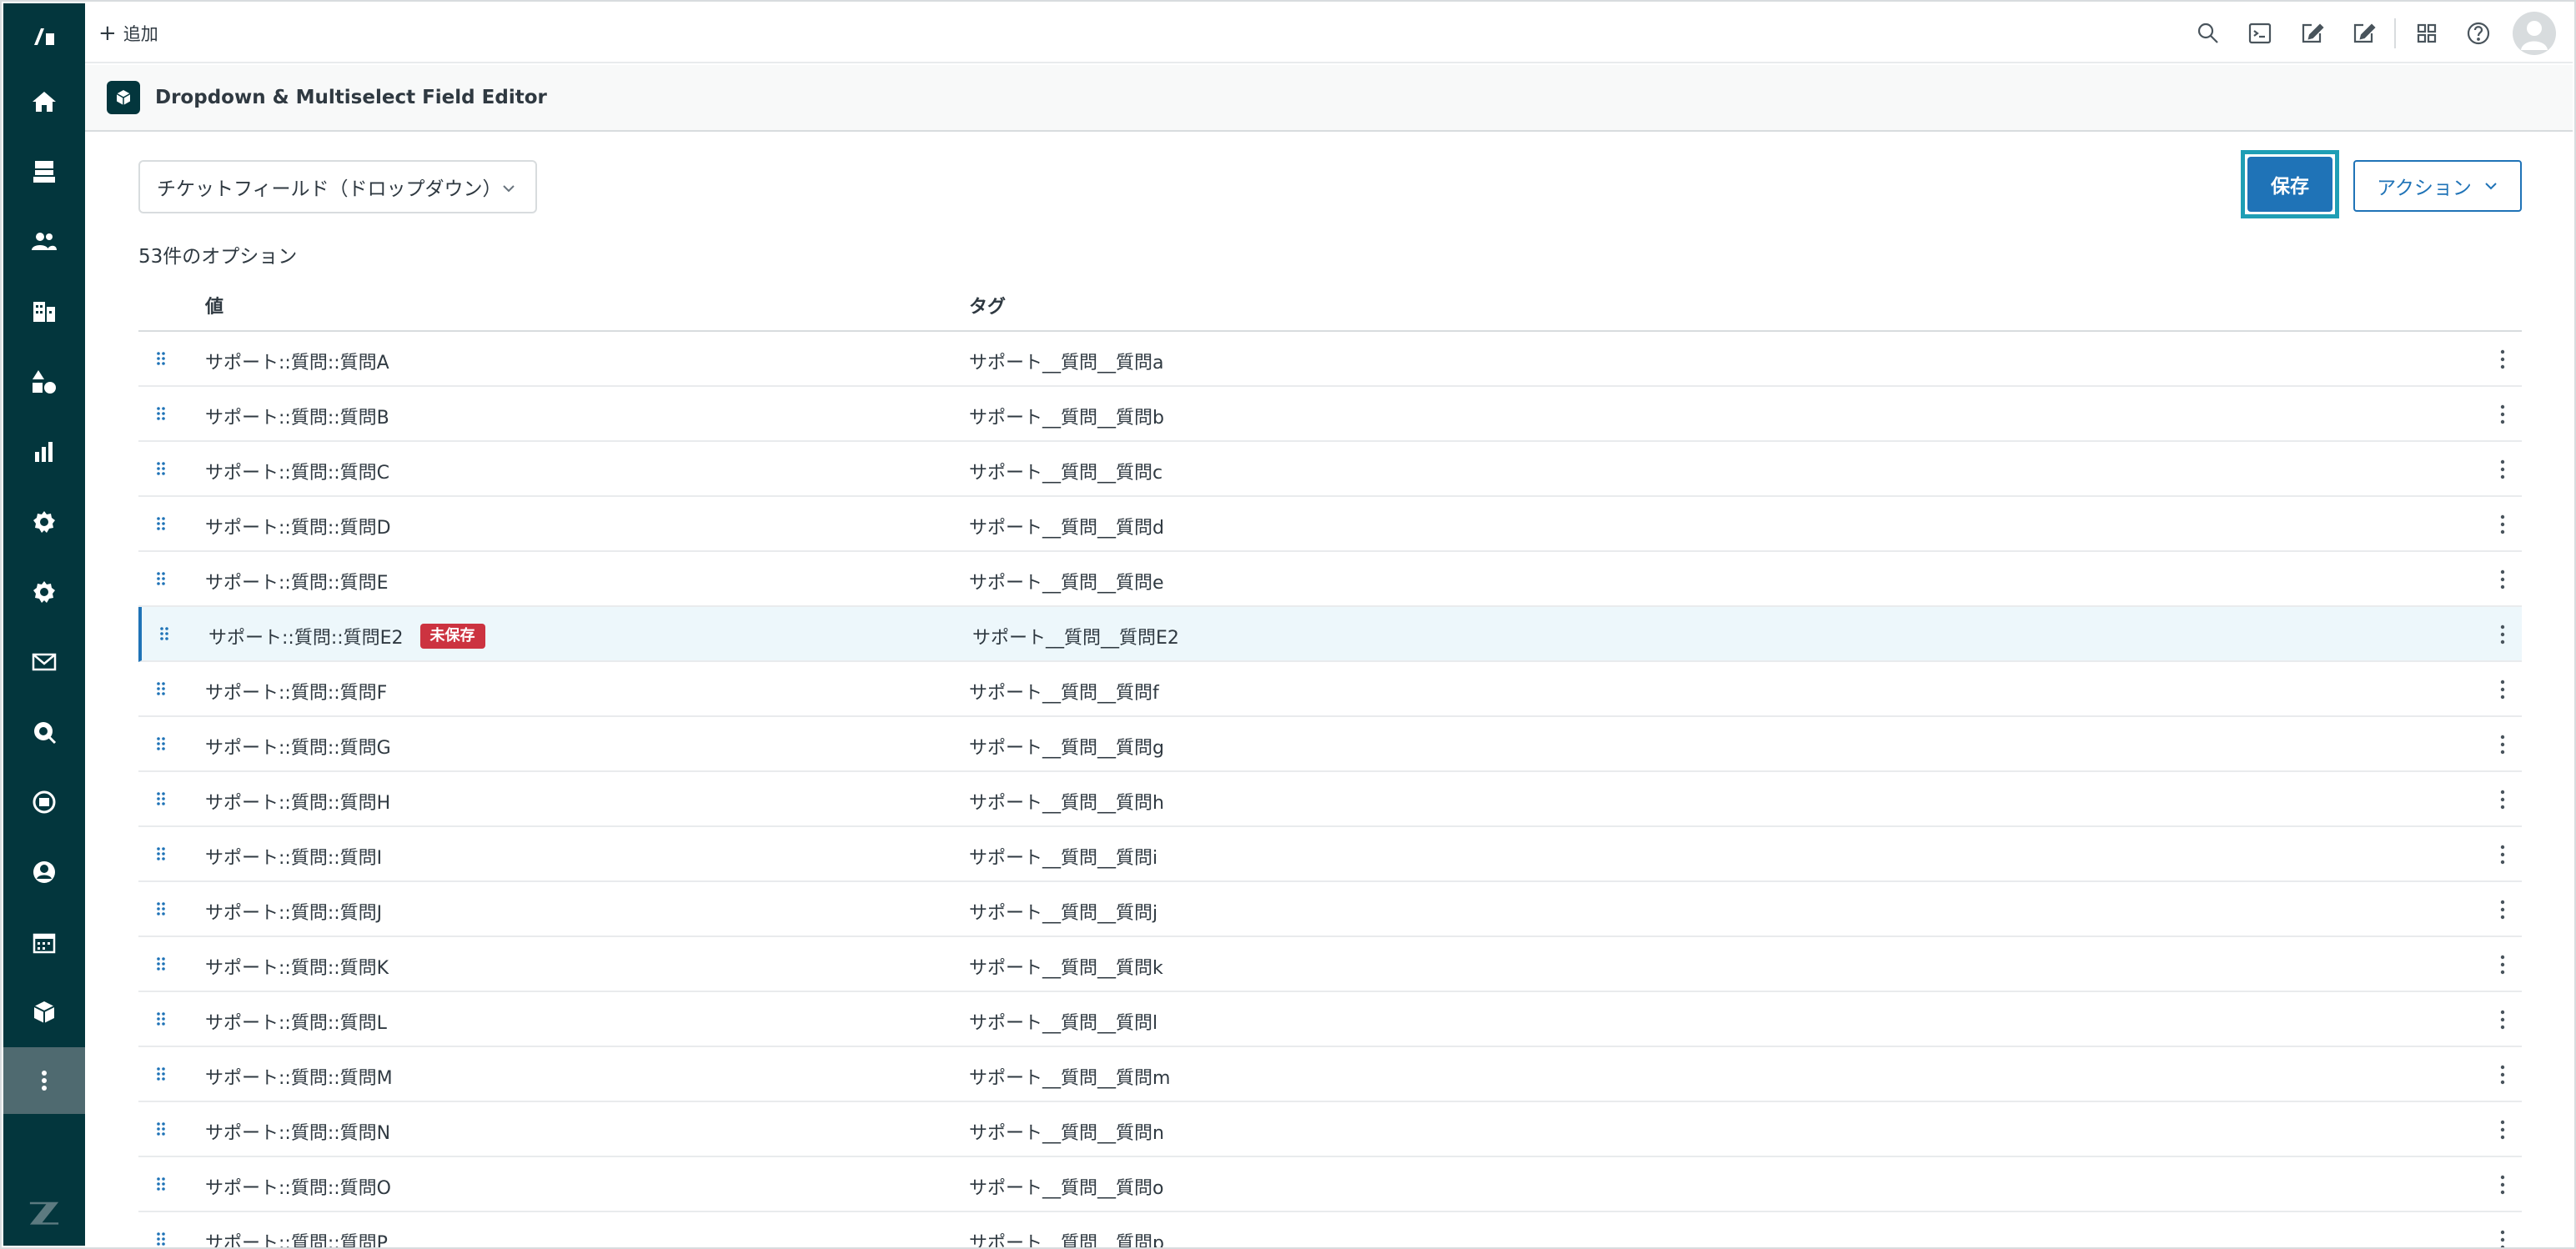  Describe the element at coordinates (296, 691) in the screenshot. I see `cell-value: サポート::質問::質問F` at that location.